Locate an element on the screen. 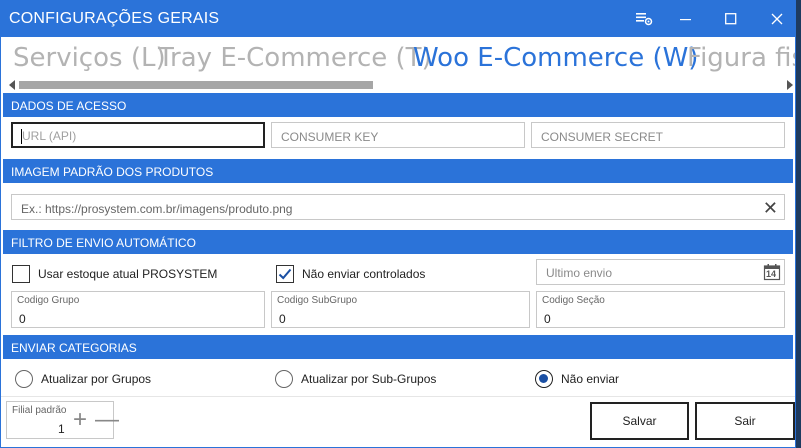  scroll-left-icon is located at coordinates (12, 85).